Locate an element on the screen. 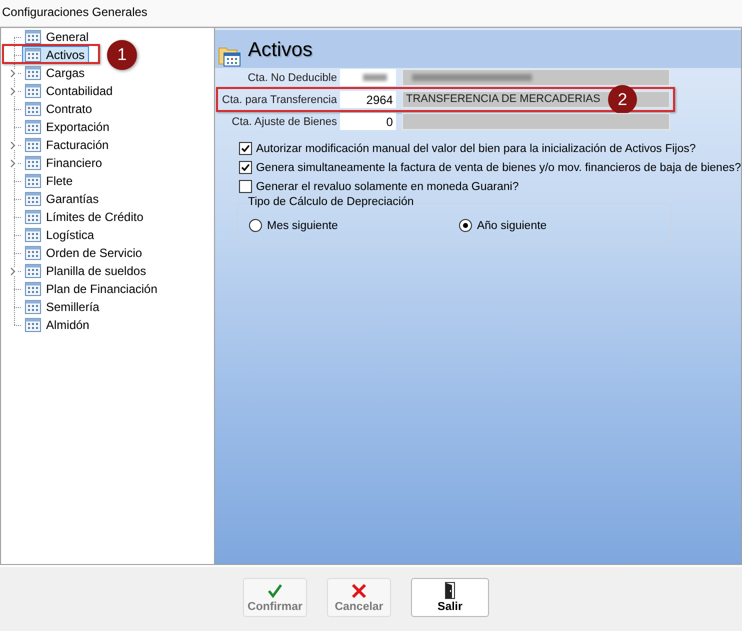 The height and width of the screenshot is (631, 742). group-title: Tipo de Cálculo de Depreciación is located at coordinates (331, 202).